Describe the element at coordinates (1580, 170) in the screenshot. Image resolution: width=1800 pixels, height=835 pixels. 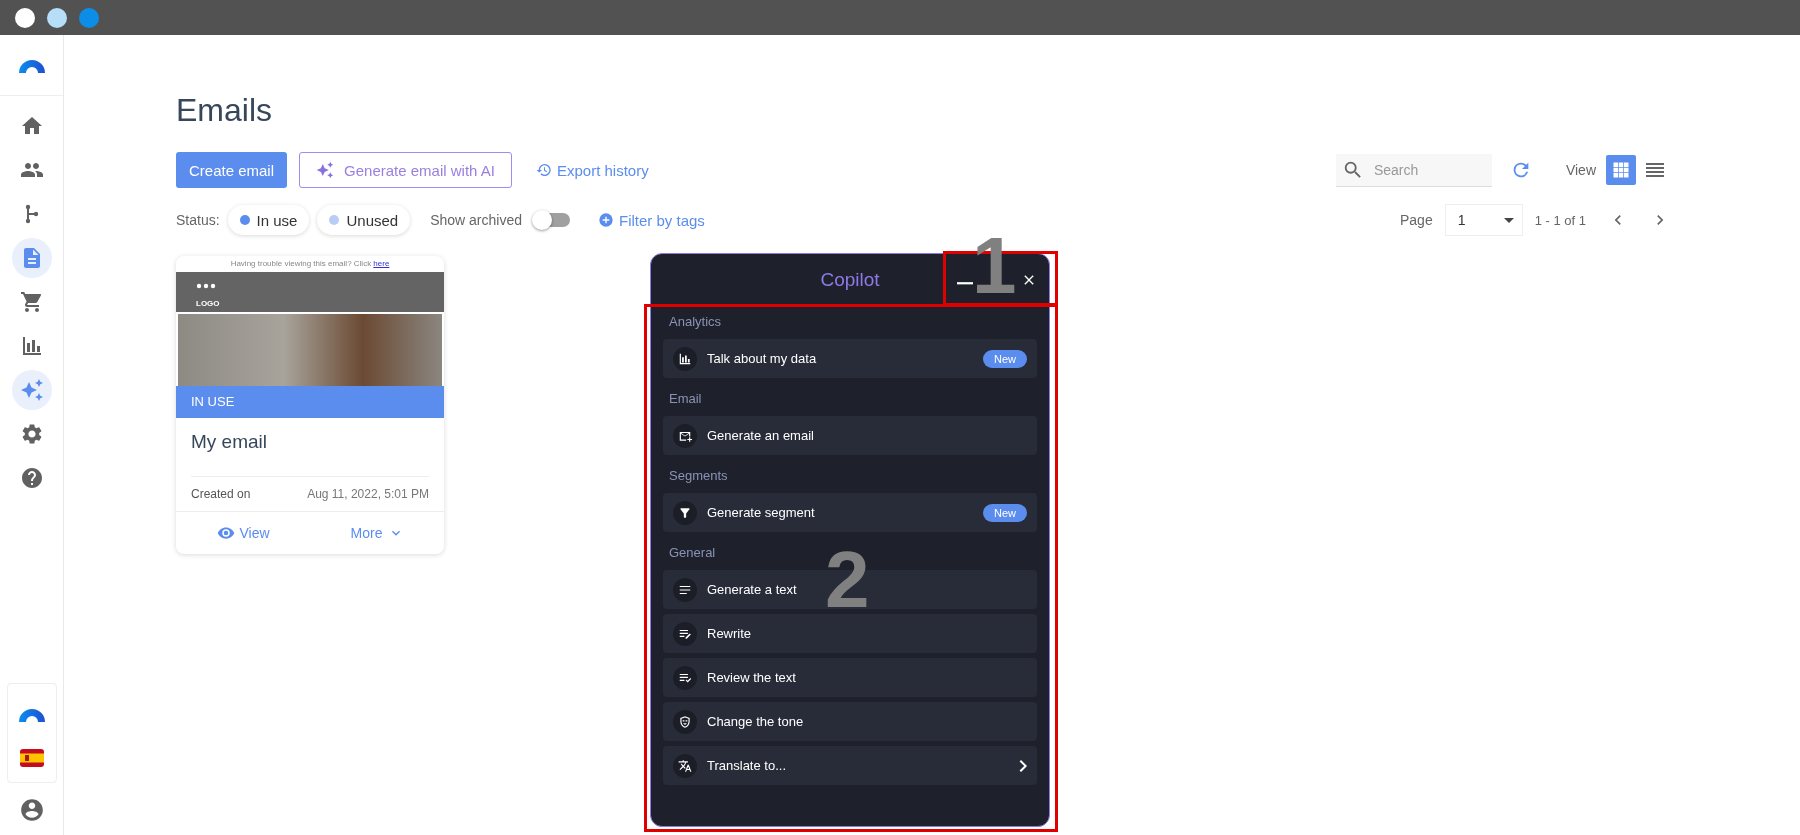
I see `view-label: View` at that location.